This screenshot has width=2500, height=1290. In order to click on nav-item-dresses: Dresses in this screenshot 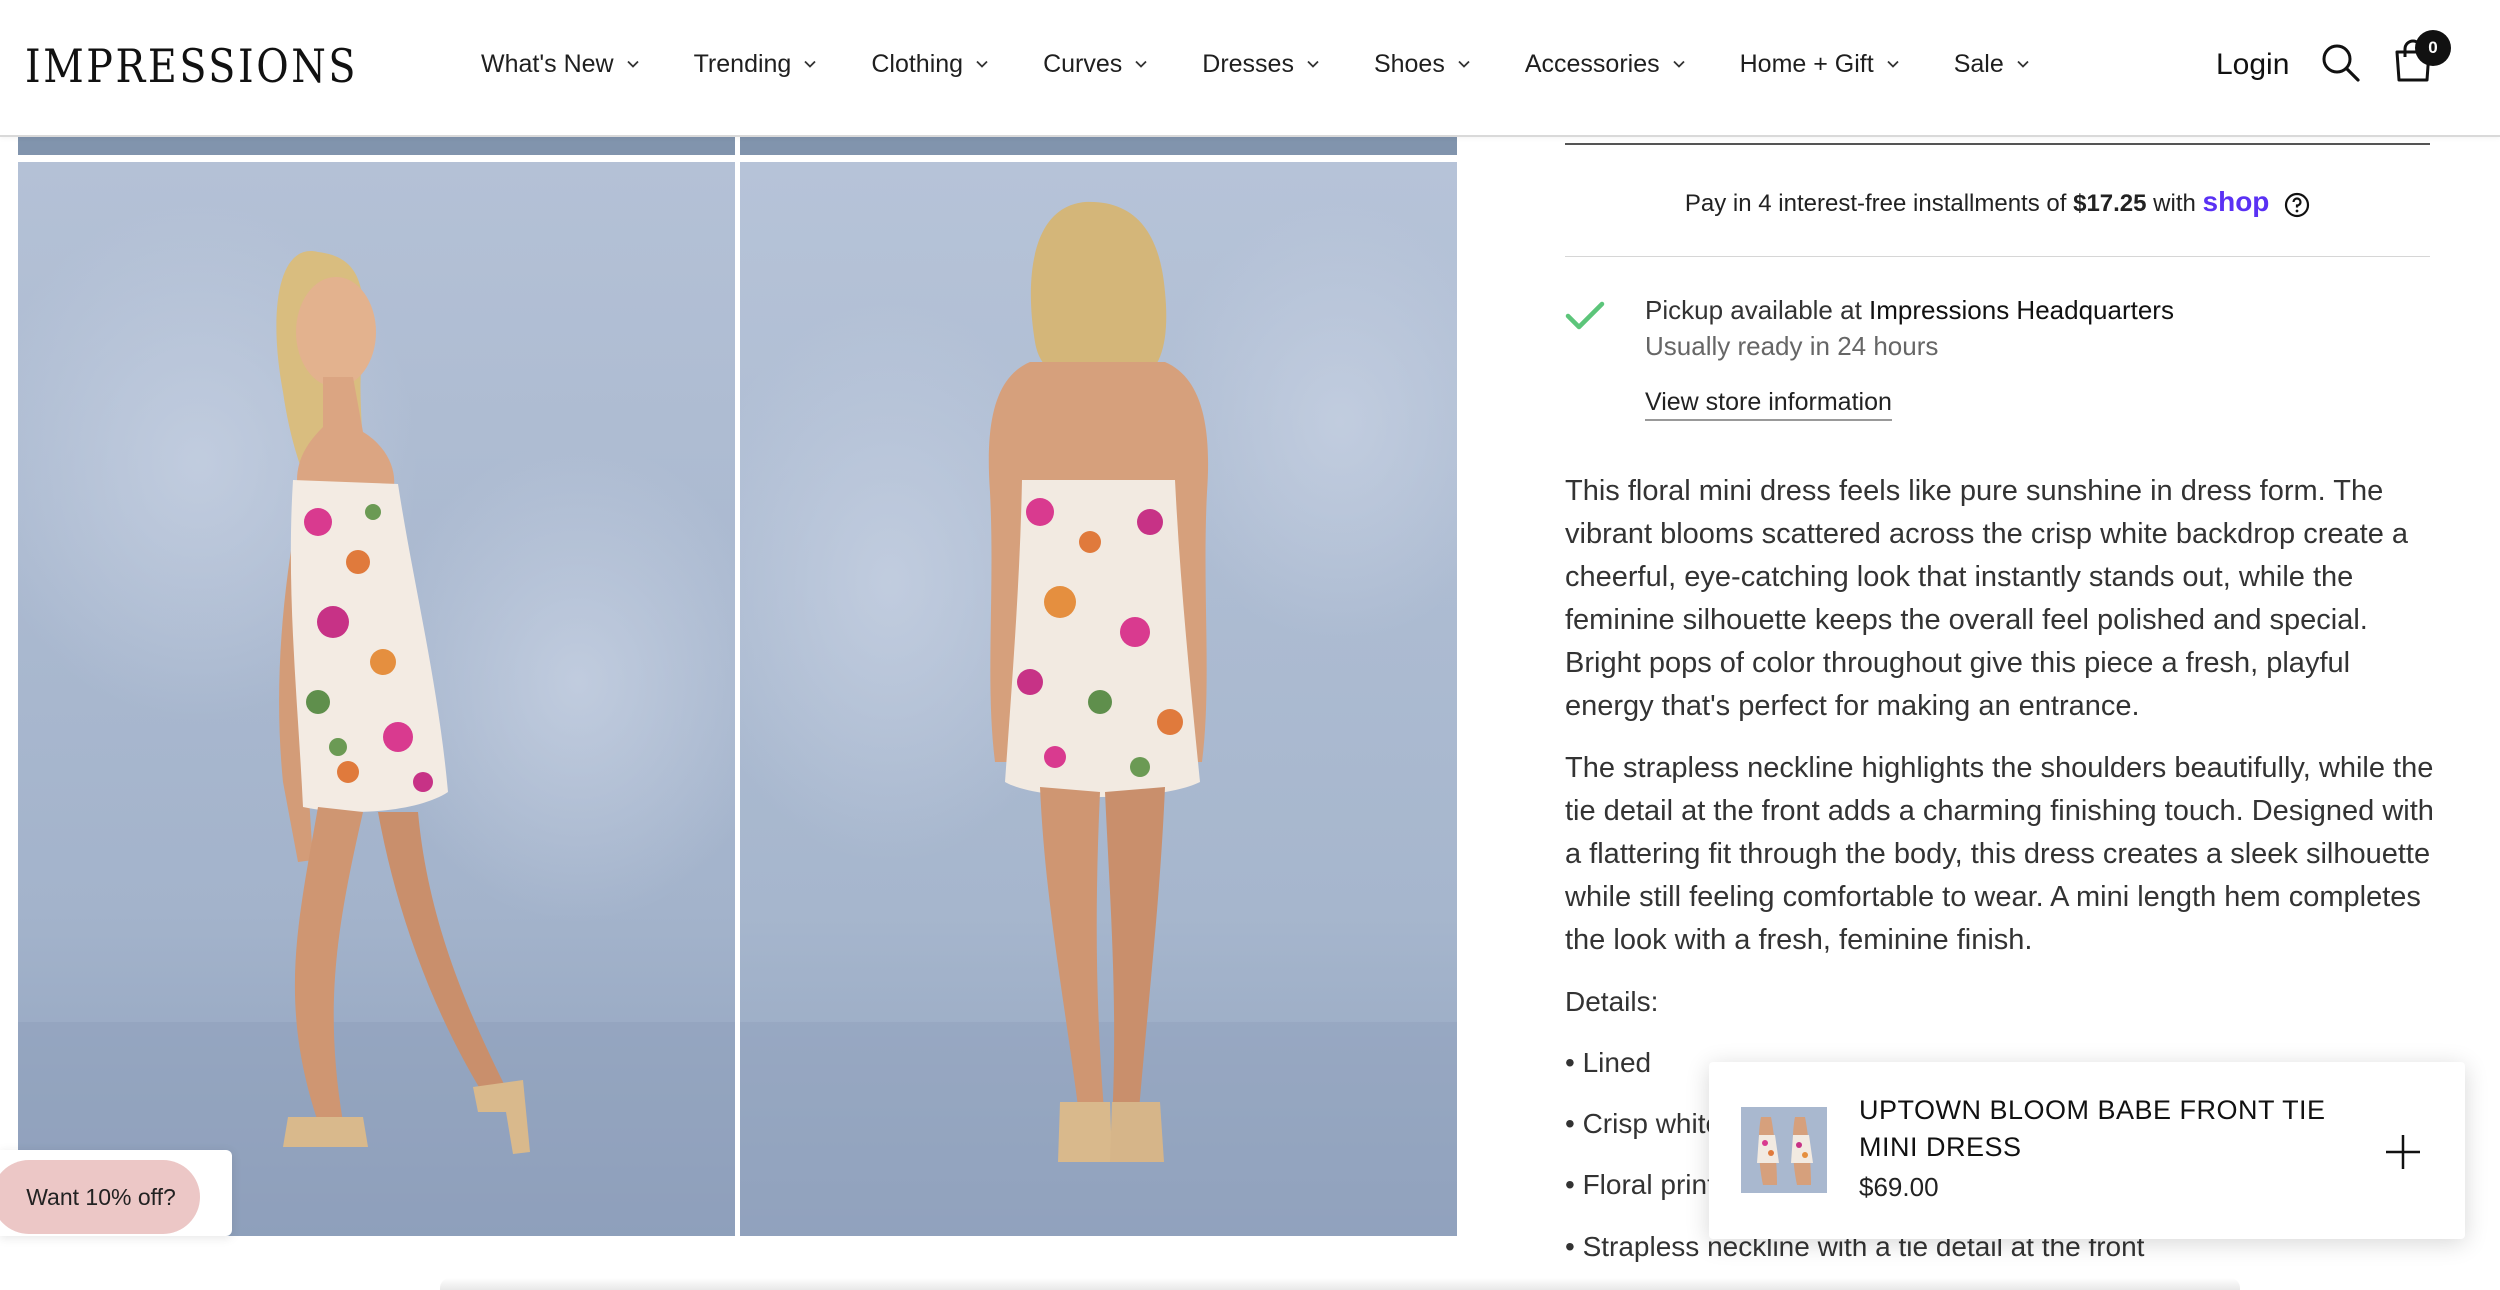, I will do `click(1261, 64)`.